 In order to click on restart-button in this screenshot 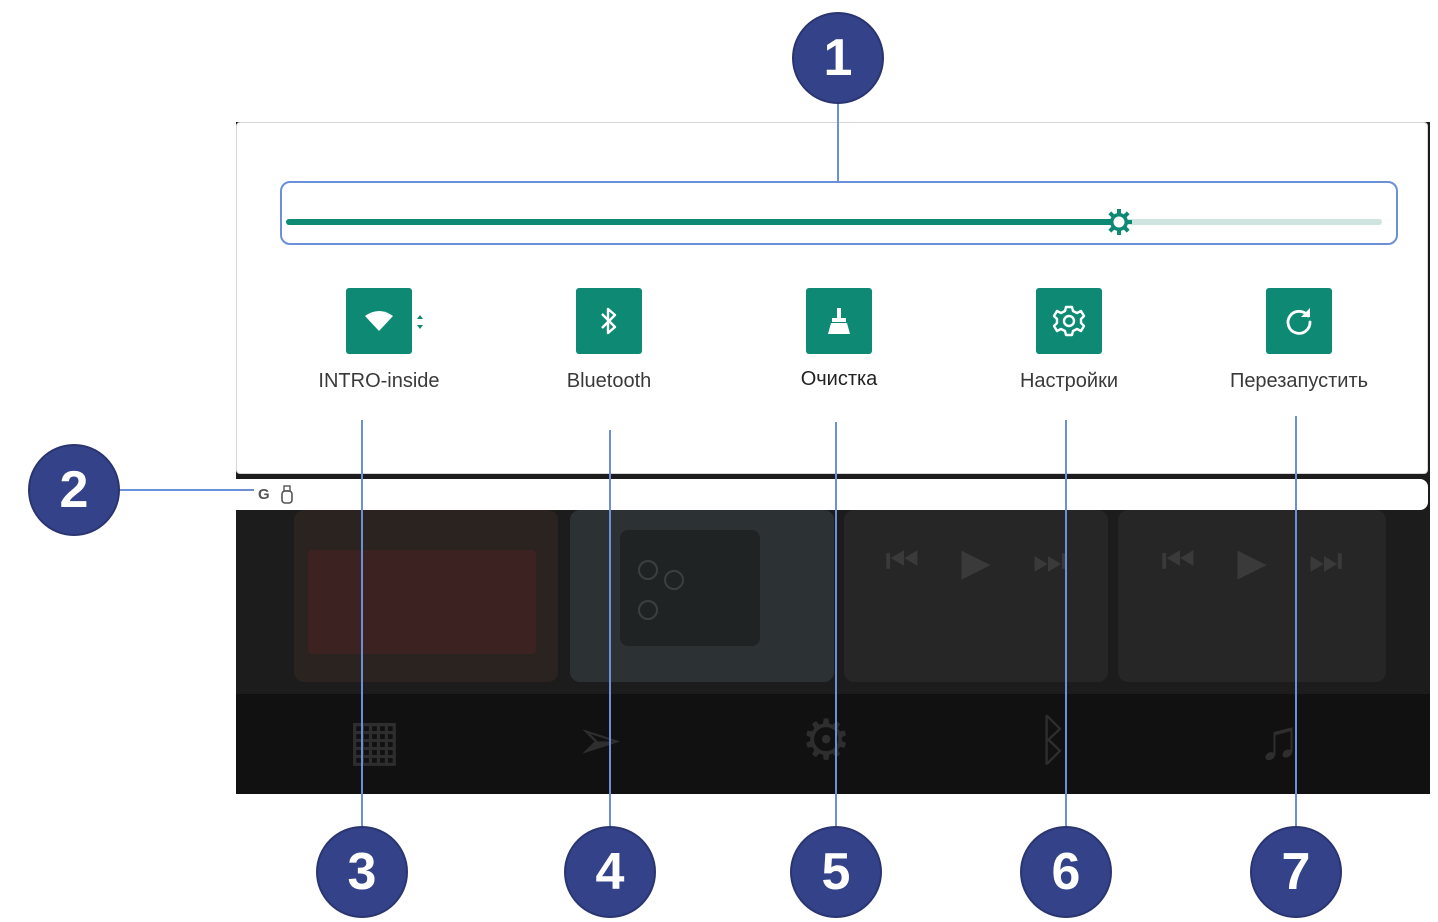, I will do `click(1299, 321)`.